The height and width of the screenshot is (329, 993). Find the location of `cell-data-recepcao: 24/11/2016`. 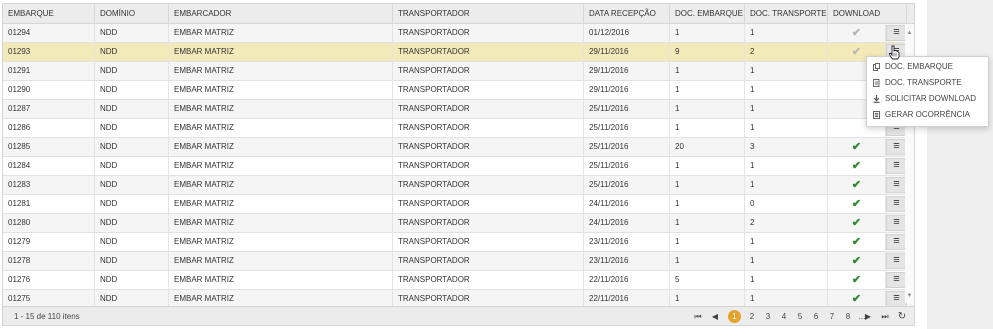

cell-data-recepcao: 24/11/2016 is located at coordinates (627, 223).